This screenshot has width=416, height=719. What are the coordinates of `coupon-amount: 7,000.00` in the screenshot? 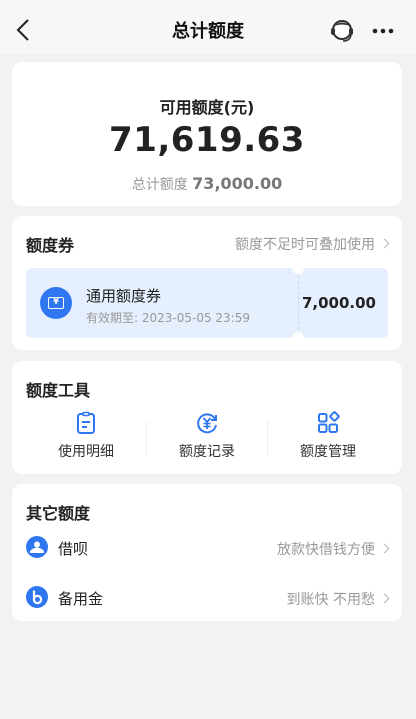 It's located at (338, 303).